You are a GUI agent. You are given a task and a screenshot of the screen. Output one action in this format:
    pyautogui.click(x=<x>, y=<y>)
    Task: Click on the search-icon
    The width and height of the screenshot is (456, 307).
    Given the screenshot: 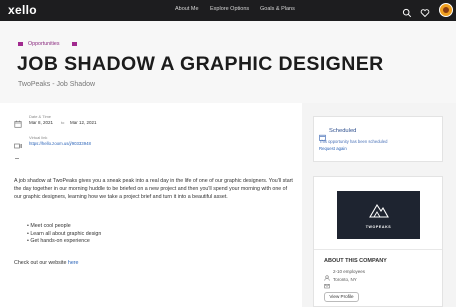 What is the action you would take?
    pyautogui.click(x=407, y=11)
    